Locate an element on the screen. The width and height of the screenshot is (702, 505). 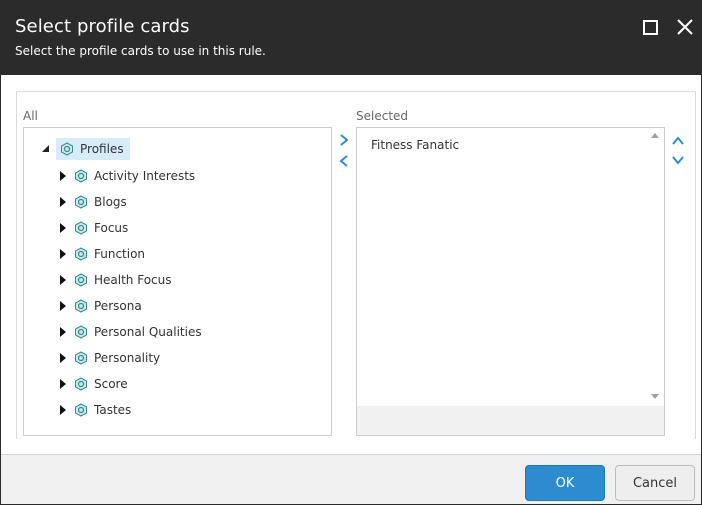
tree-item-label: Persona is located at coordinates (118, 306).